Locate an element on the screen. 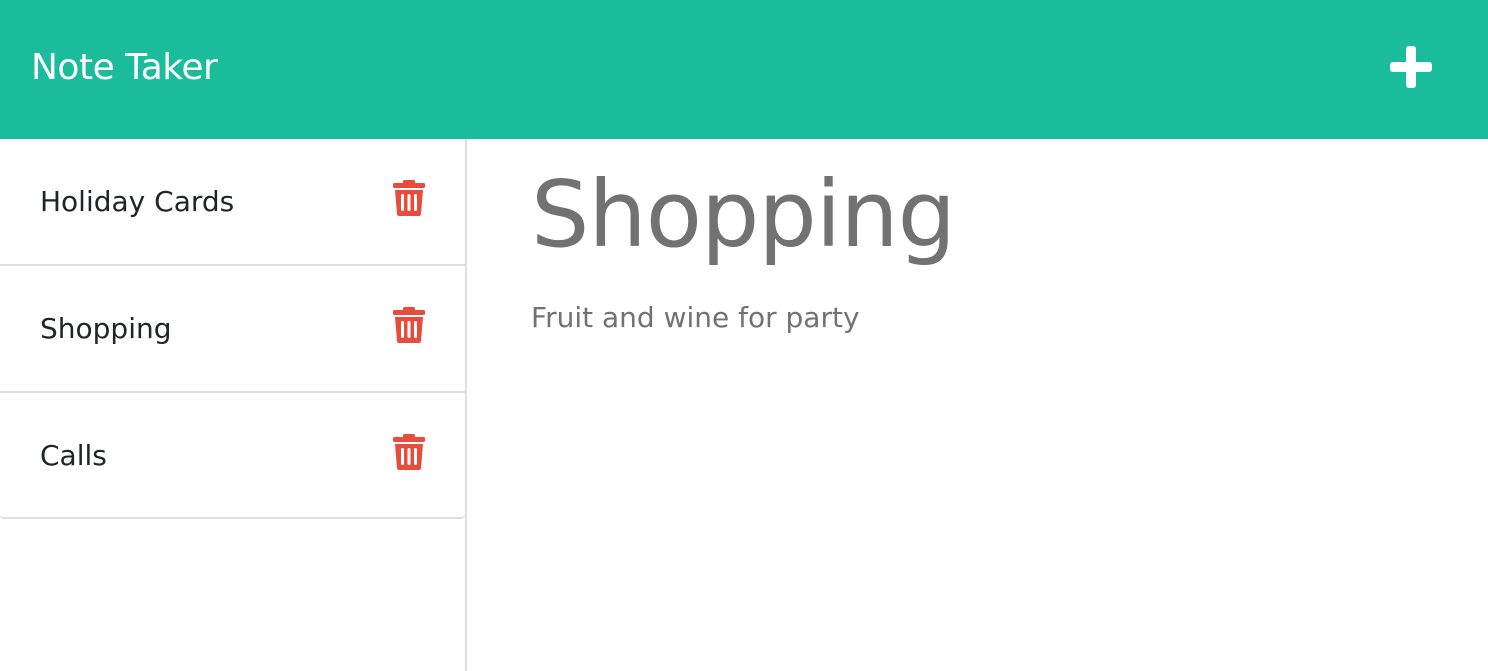  note-text-field: Fruit and wine for party is located at coordinates (695, 318).